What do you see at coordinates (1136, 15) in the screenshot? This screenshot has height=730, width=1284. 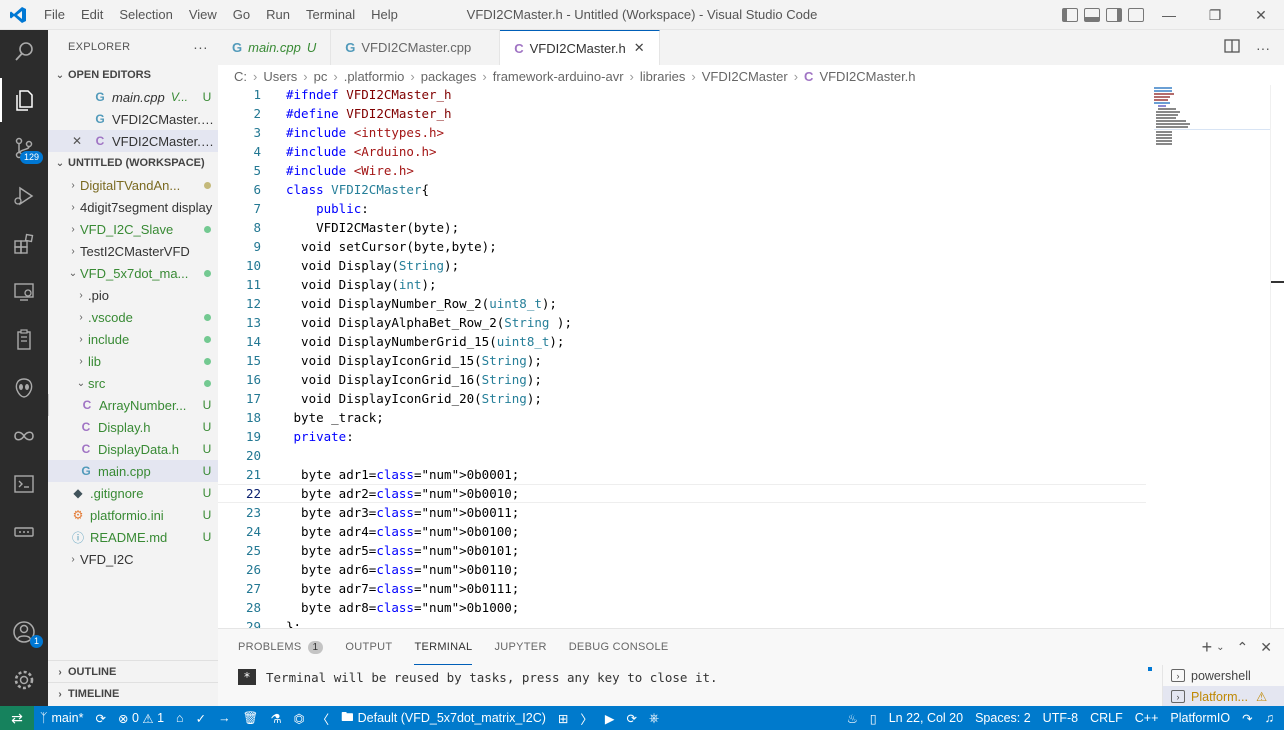 I see `customize-layout-icon` at bounding box center [1136, 15].